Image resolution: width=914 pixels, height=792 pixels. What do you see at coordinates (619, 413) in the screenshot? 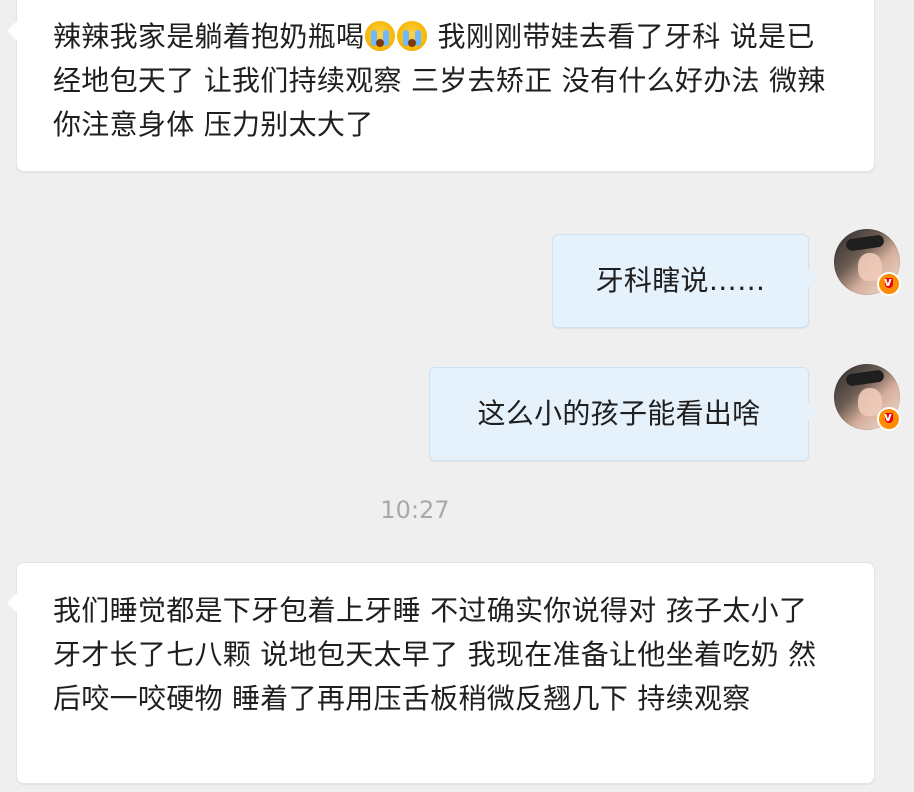
I see `message-text: 这么小的孩子能看出啥` at bounding box center [619, 413].